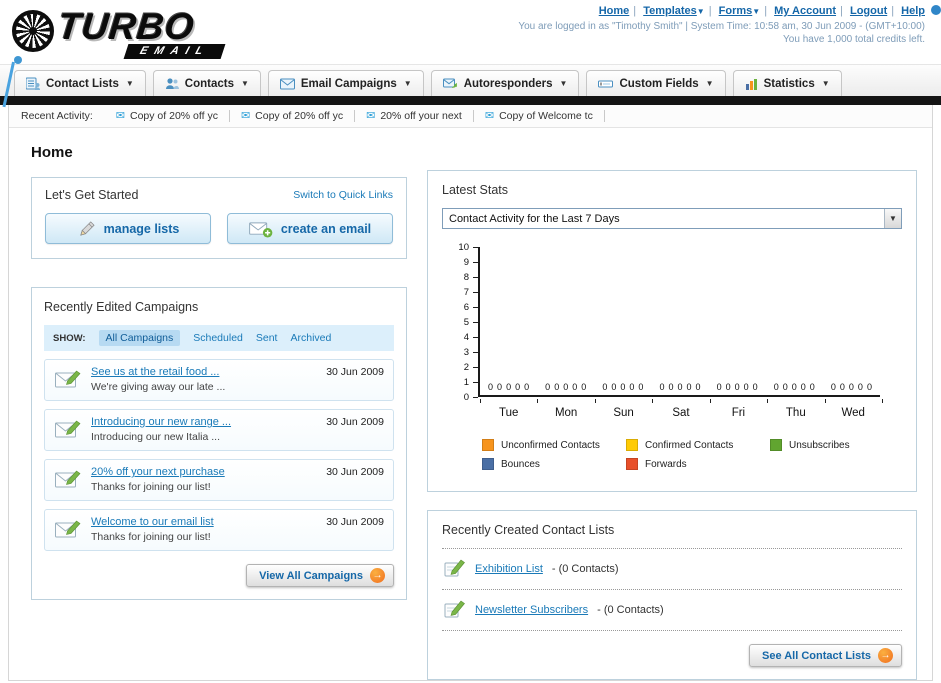 Image resolution: width=941 pixels, height=683 pixels. Describe the element at coordinates (534, 218) in the screenshot. I see `stats-period-selected: Contact Activity for the Last 7 Days` at that location.